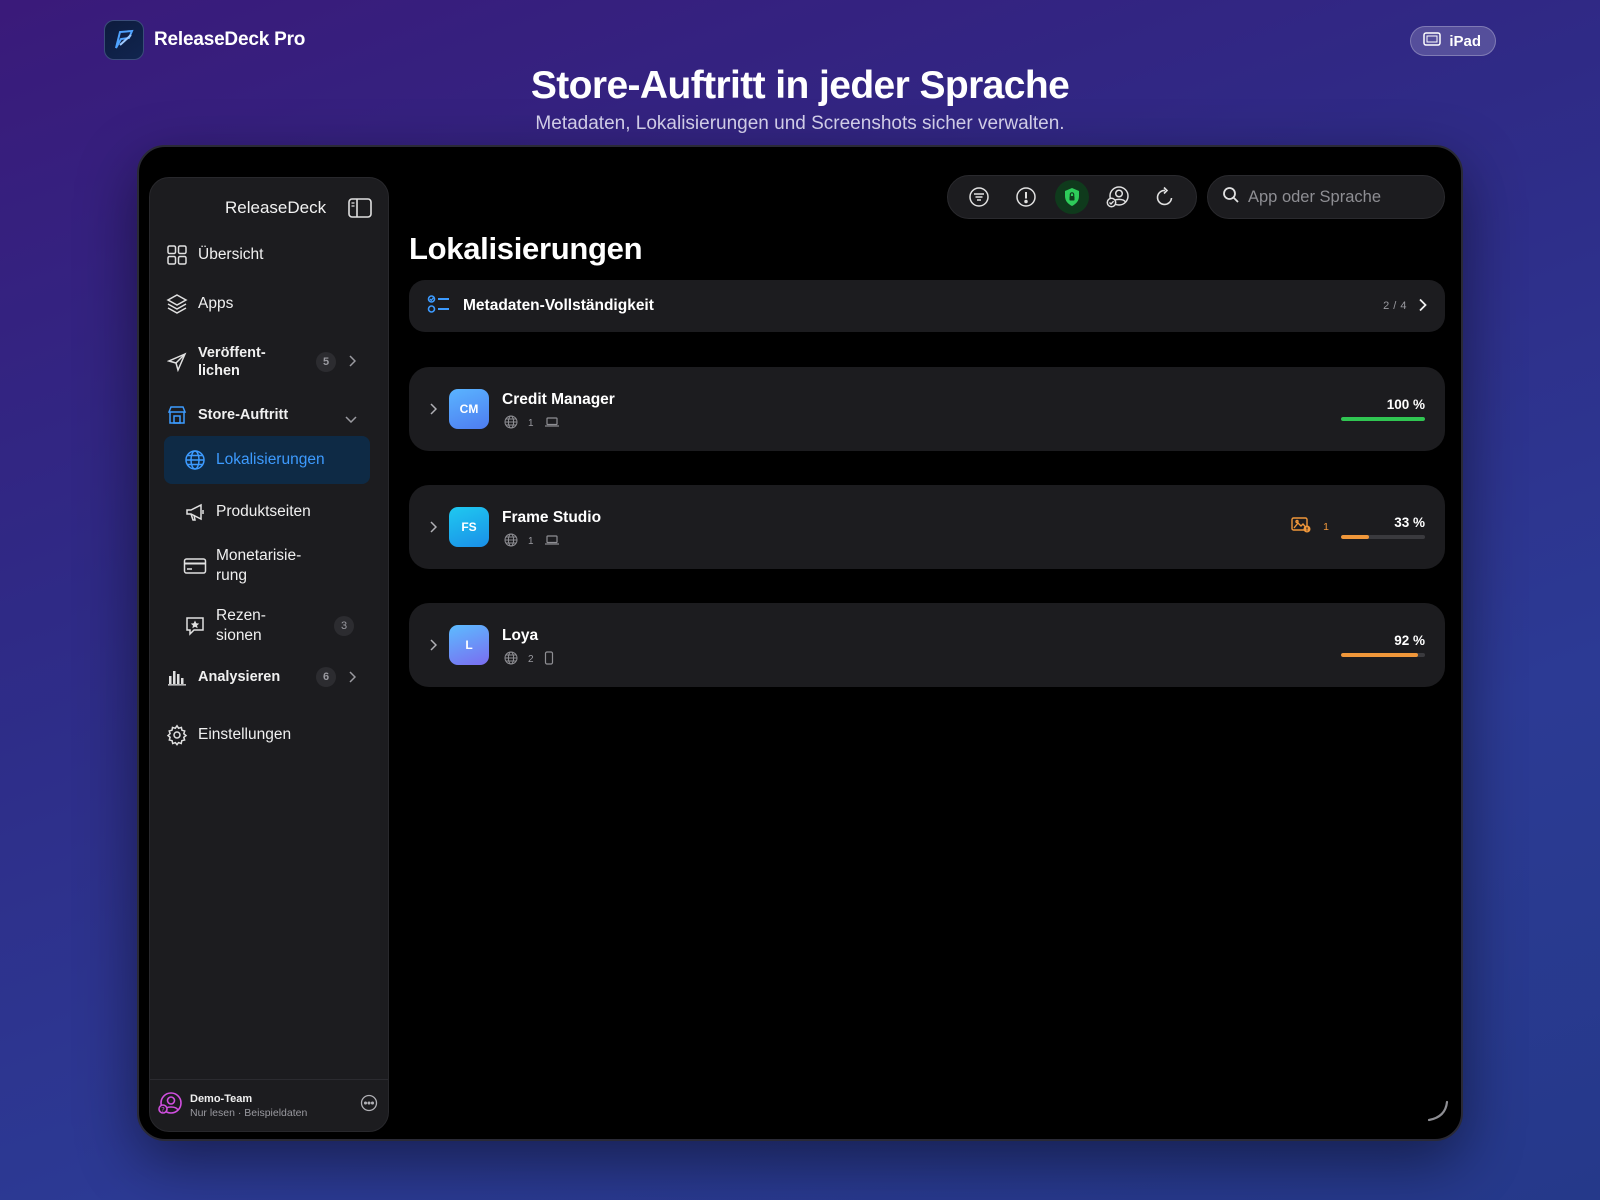 The width and height of the screenshot is (1600, 1200). I want to click on bar-chart-icon, so click(177, 677).